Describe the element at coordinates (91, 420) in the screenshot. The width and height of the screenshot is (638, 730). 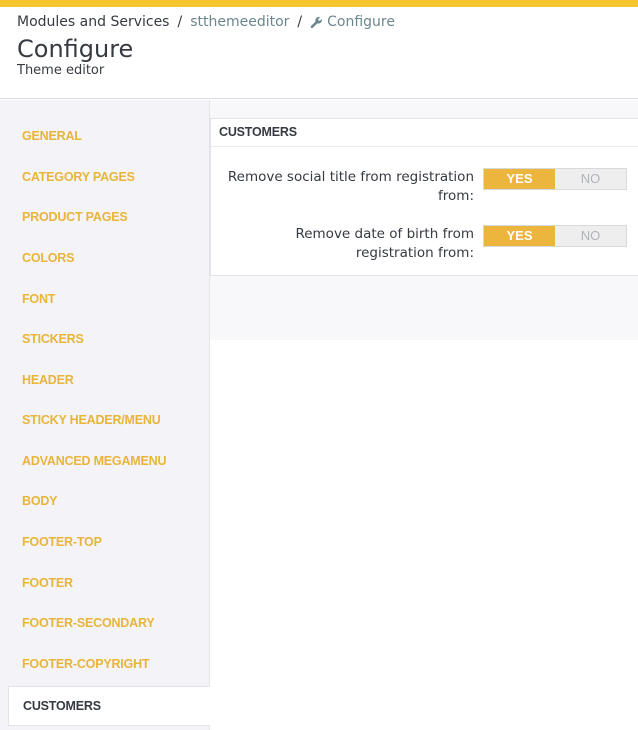
I see `sidebar-item-sticky-header-menu: STICKY HEADER/MENU` at that location.